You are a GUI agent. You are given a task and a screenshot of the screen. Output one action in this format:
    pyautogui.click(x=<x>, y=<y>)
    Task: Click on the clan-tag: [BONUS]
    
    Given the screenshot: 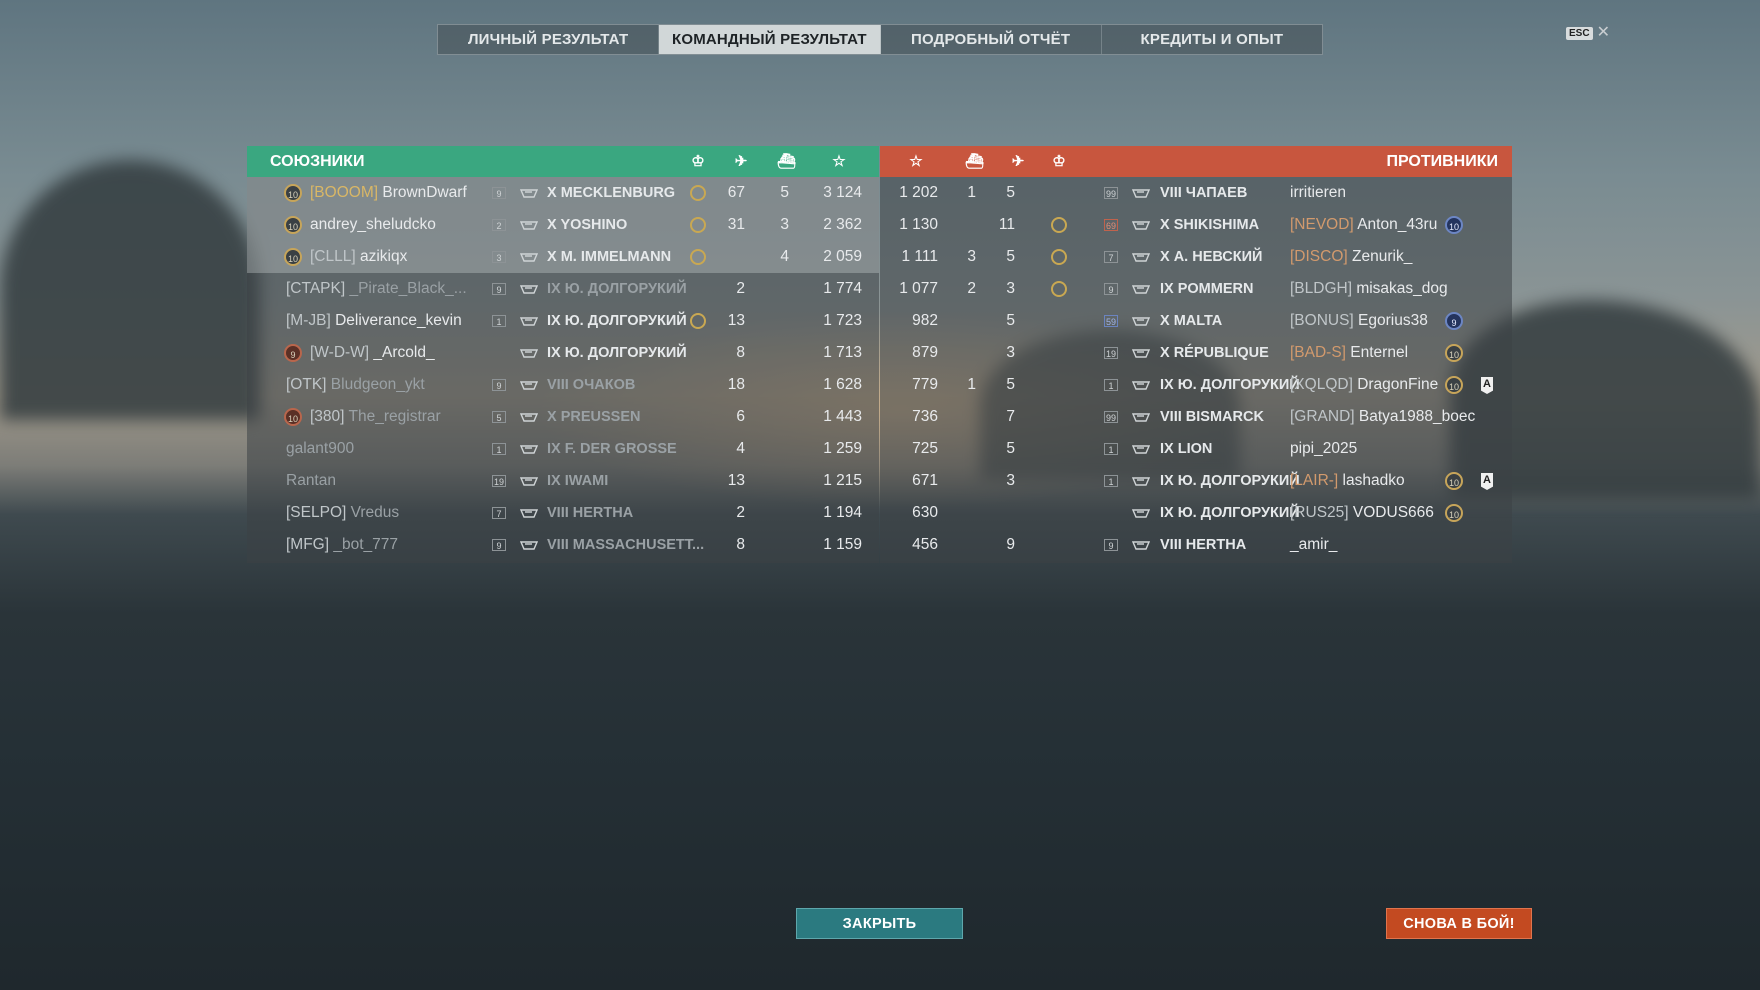 What is the action you would take?
    pyautogui.click(x=1322, y=320)
    